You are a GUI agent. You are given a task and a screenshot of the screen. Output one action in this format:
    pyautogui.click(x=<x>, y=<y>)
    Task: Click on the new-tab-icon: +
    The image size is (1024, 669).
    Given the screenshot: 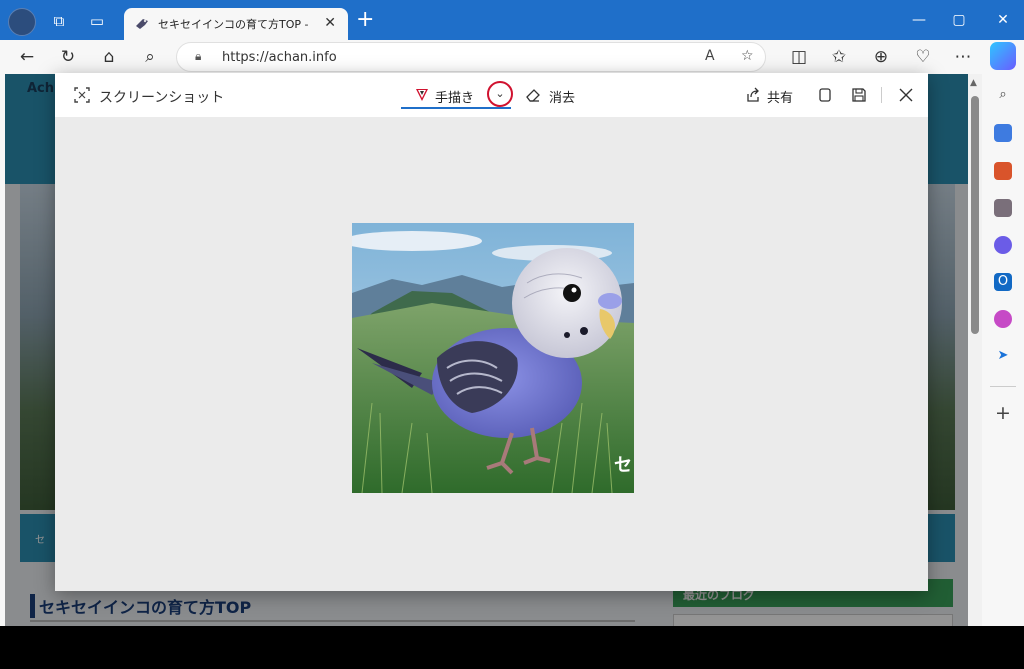 What is the action you would take?
    pyautogui.click(x=365, y=20)
    